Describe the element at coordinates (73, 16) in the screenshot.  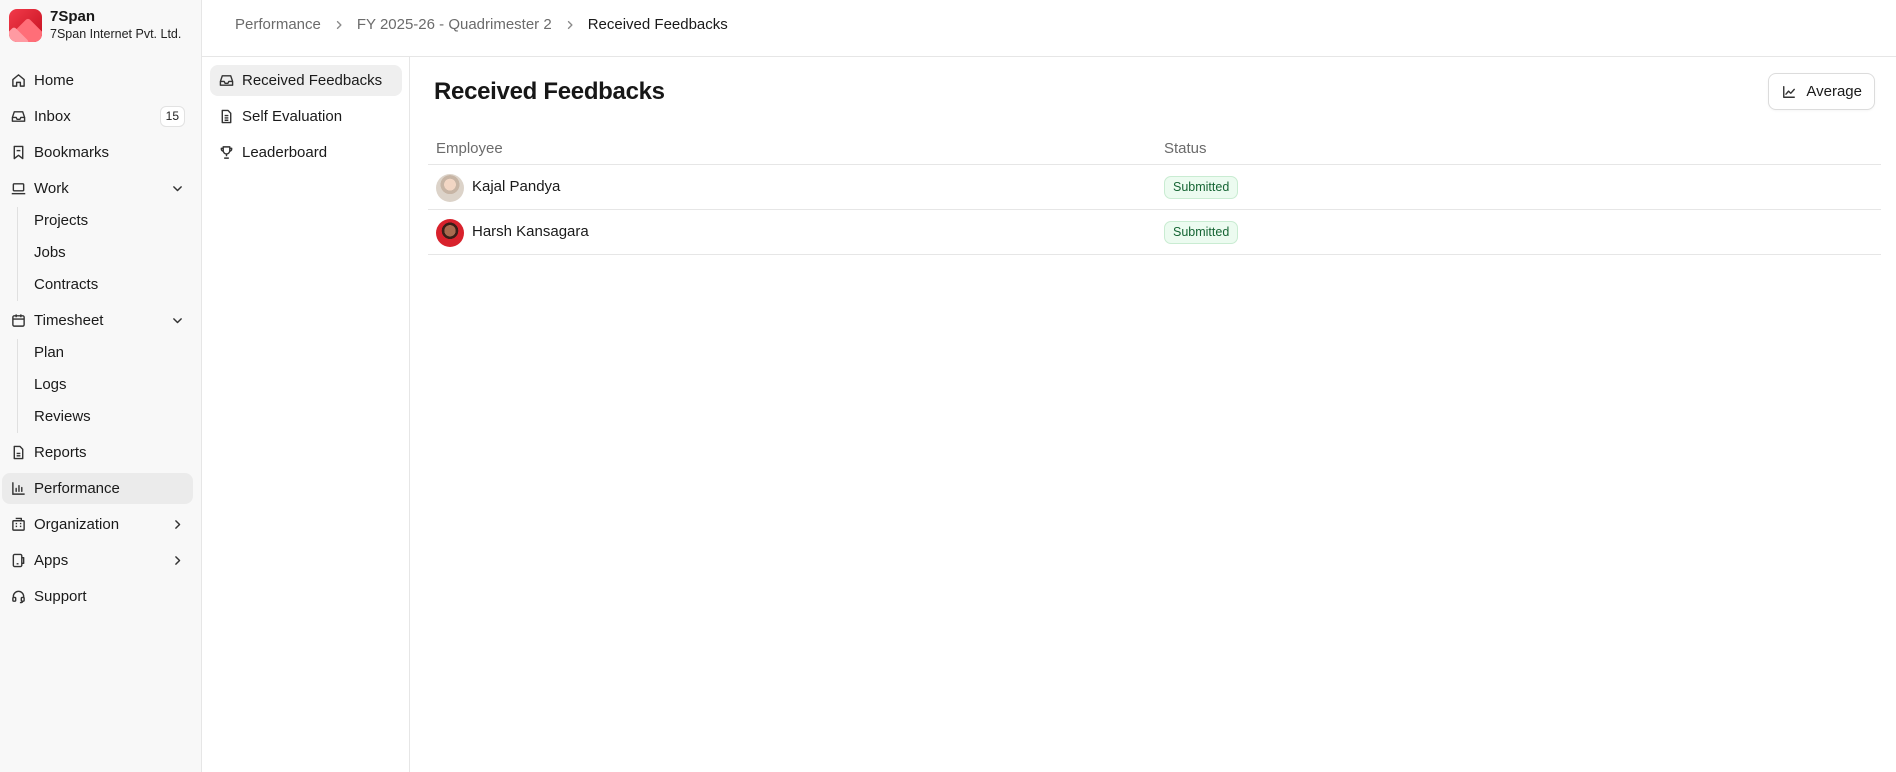
I see `org-name: 7Span` at that location.